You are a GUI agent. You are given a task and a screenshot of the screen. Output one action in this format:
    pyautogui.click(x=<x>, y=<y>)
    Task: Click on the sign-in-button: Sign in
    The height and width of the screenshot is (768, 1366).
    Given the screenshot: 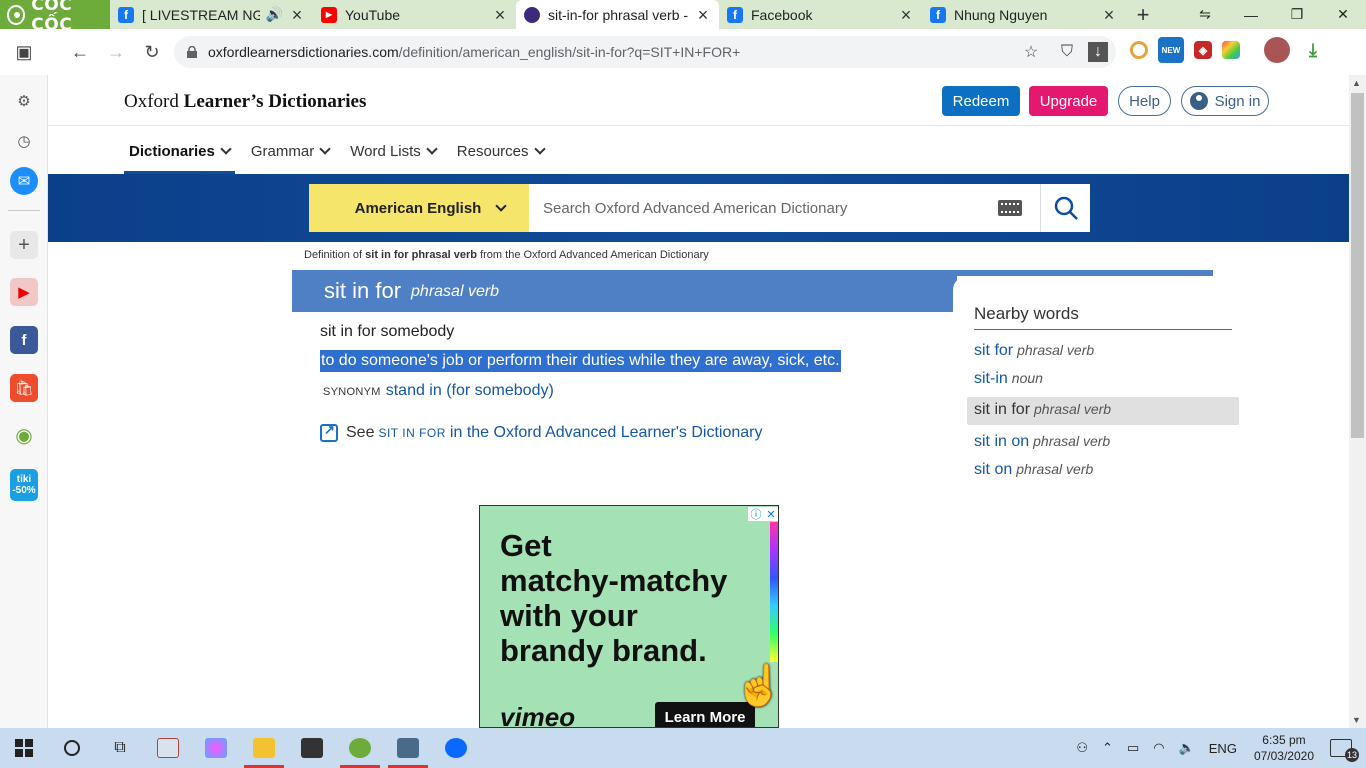 What is the action you would take?
    pyautogui.click(x=1225, y=101)
    